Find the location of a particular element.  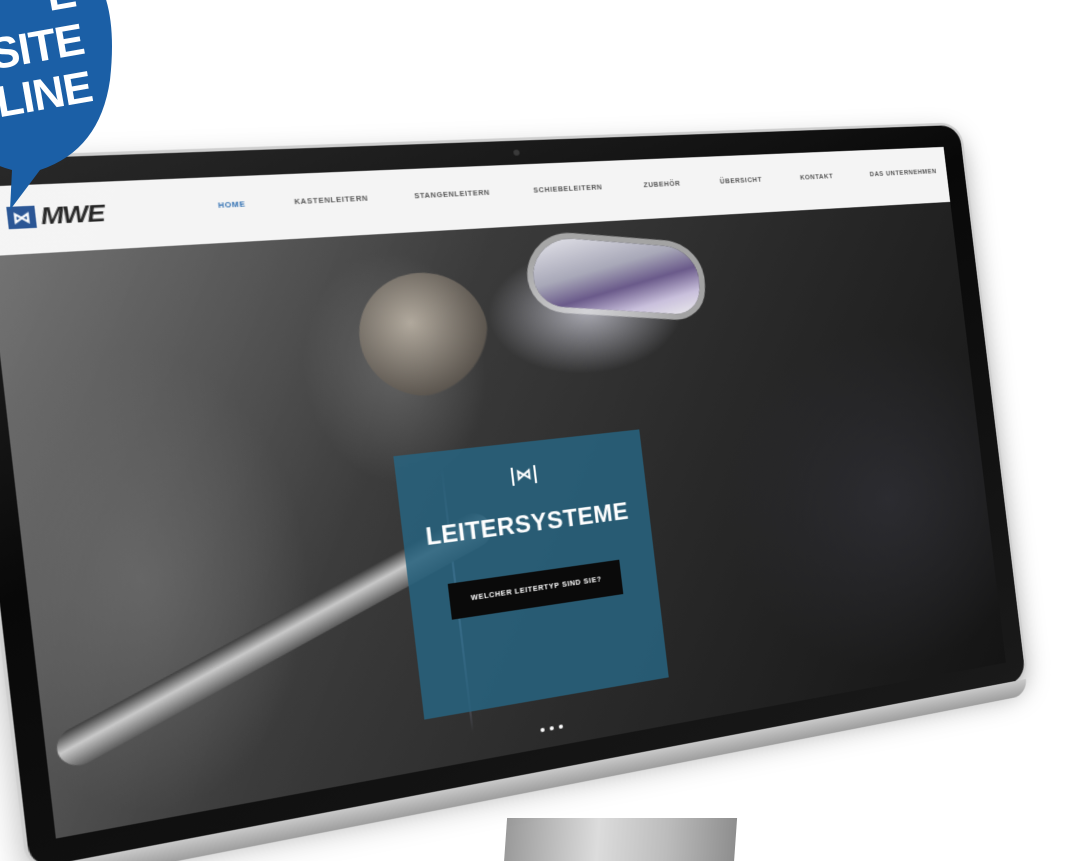

nav-schiebeleitern: SCHIEBELEITERN is located at coordinates (568, 189).